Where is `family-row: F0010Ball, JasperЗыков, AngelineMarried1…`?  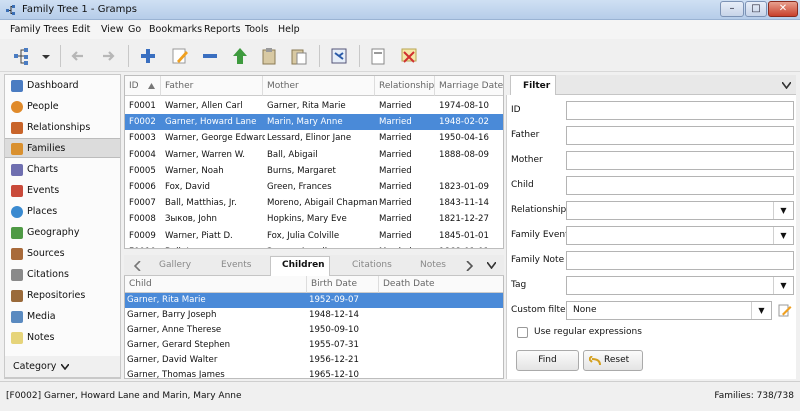
family-row: F0010Ball, JasperЗыков, AngelineMarried1… is located at coordinates (314, 246).